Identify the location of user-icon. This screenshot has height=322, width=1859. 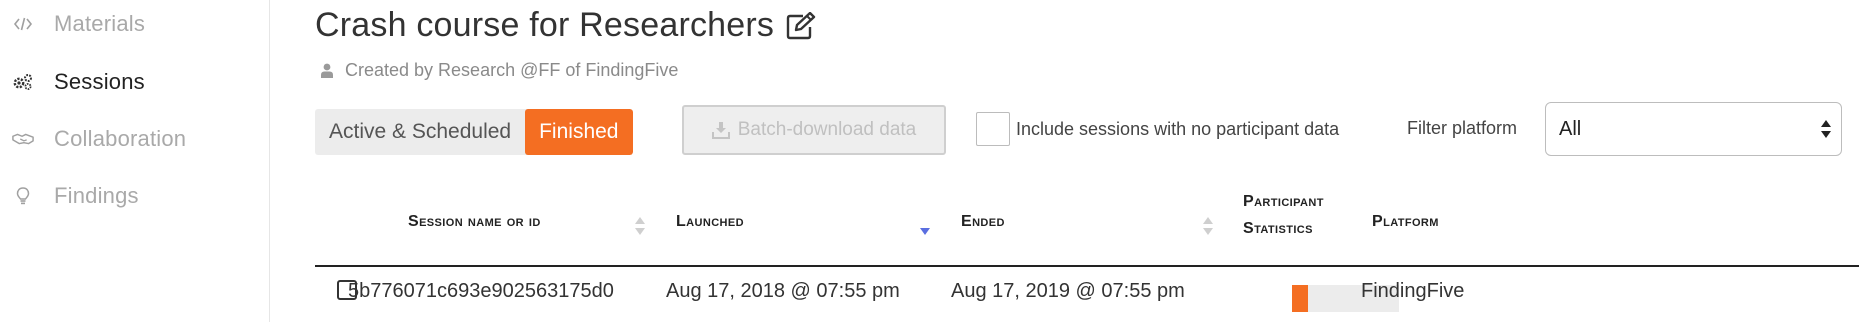
(328, 71).